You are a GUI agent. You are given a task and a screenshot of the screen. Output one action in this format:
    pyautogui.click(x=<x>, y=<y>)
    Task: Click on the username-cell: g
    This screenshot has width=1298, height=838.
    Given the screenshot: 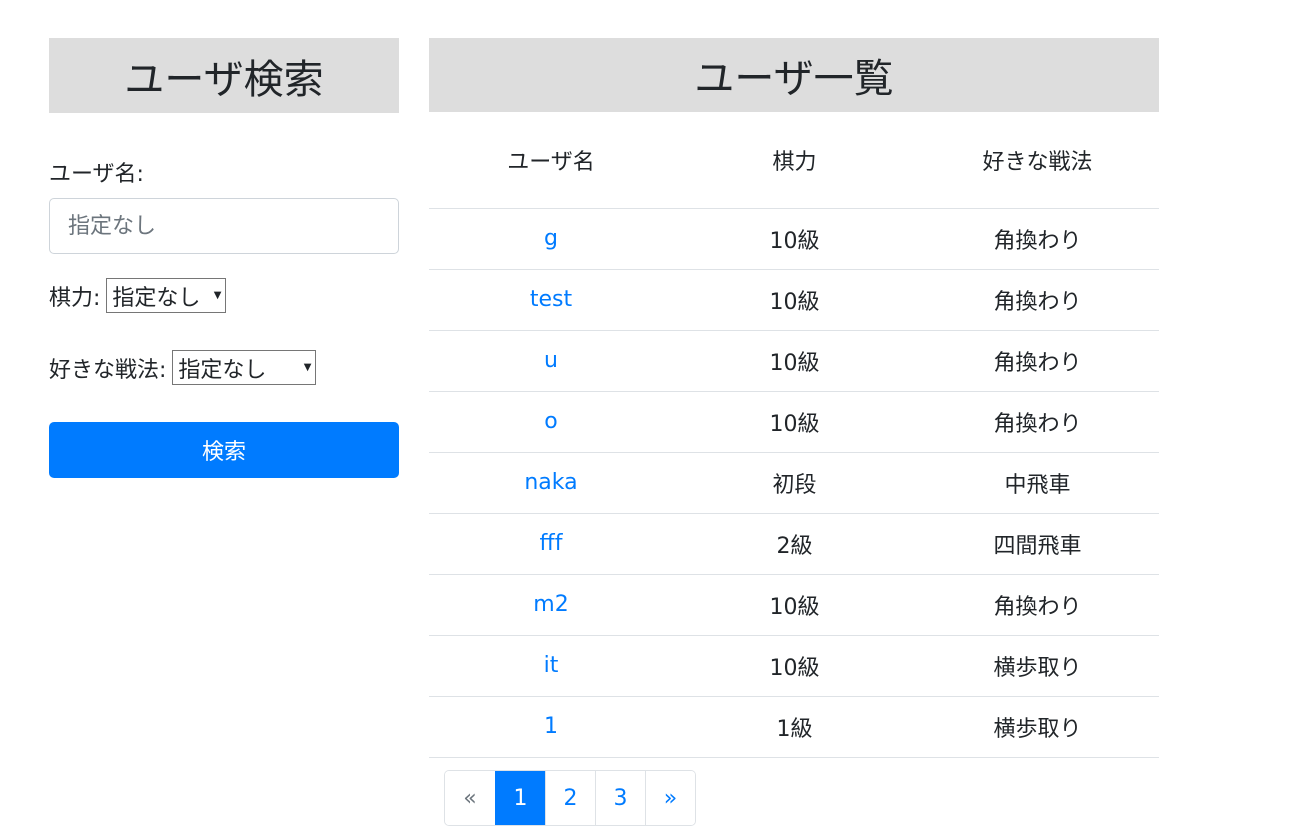 What is the action you would take?
    pyautogui.click(x=551, y=239)
    